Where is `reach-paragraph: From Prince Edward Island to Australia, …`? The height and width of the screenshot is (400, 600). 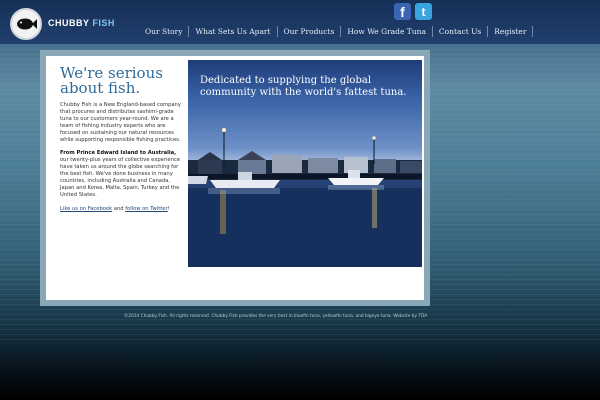 reach-paragraph: From Prince Edward Island to Australia, … is located at coordinates (122, 174).